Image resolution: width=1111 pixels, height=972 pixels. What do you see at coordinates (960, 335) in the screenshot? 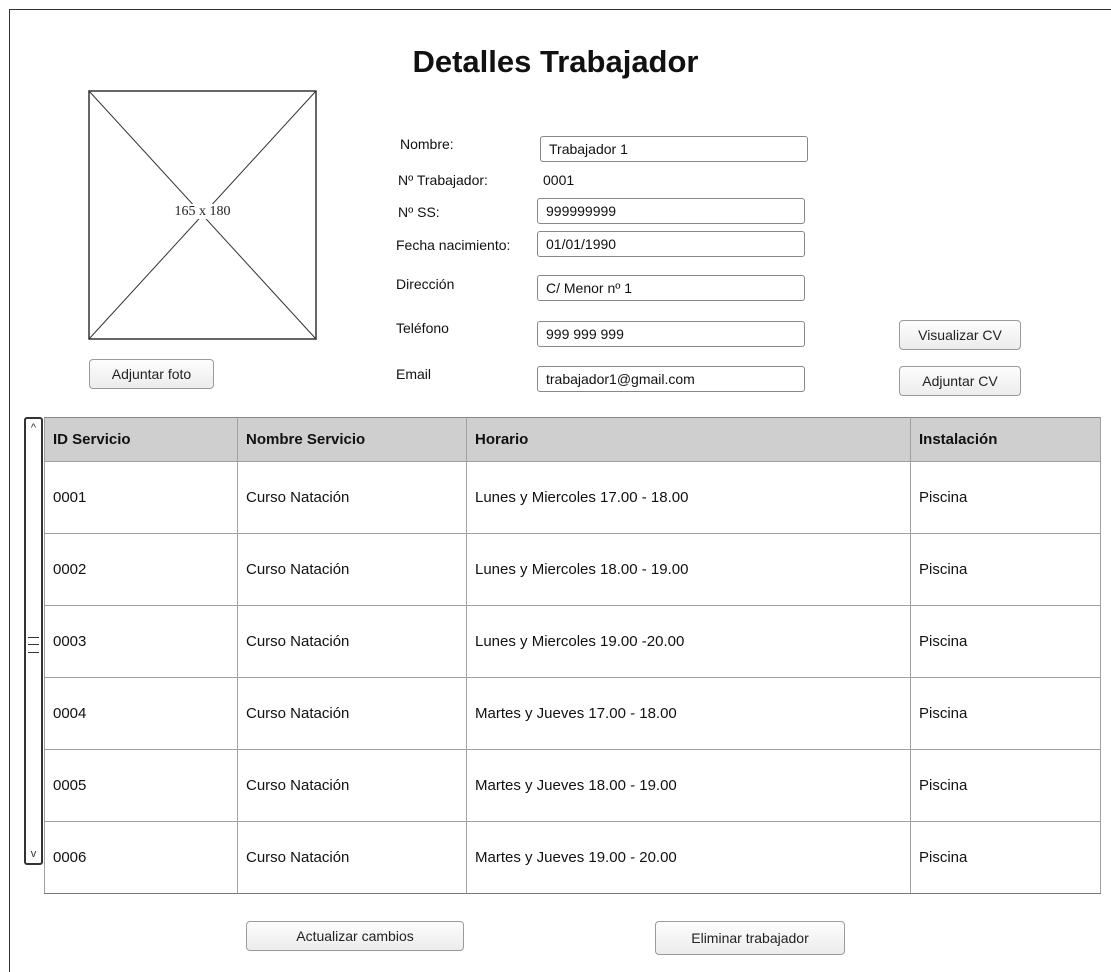
I see `view-cv-button: Visualizar CV` at bounding box center [960, 335].